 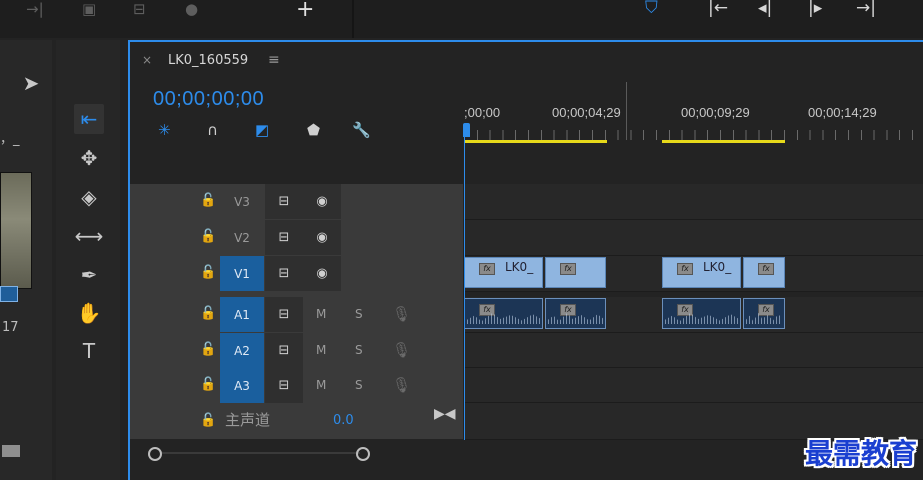 I want to click on step-forward-icon: |▸, so click(x=815, y=9).